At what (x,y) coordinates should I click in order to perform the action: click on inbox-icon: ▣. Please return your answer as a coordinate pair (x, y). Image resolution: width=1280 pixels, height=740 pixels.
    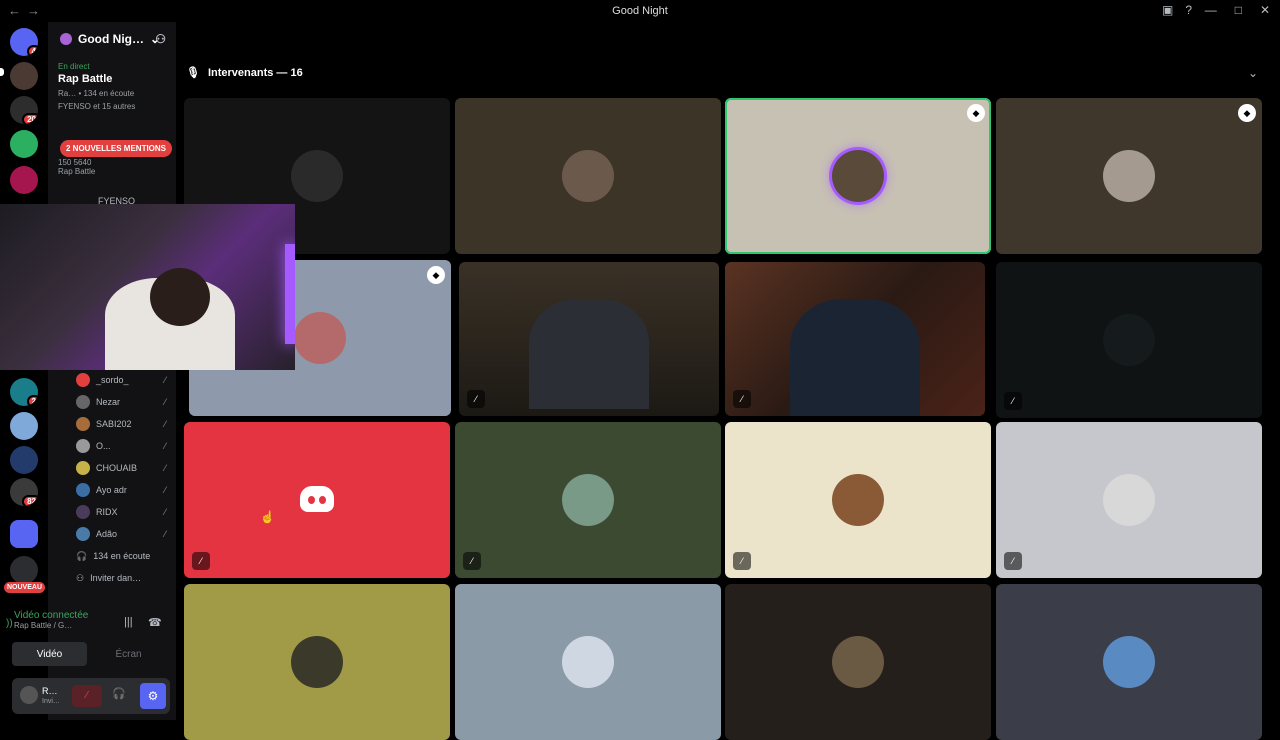
    Looking at the image, I should click on (1167, 10).